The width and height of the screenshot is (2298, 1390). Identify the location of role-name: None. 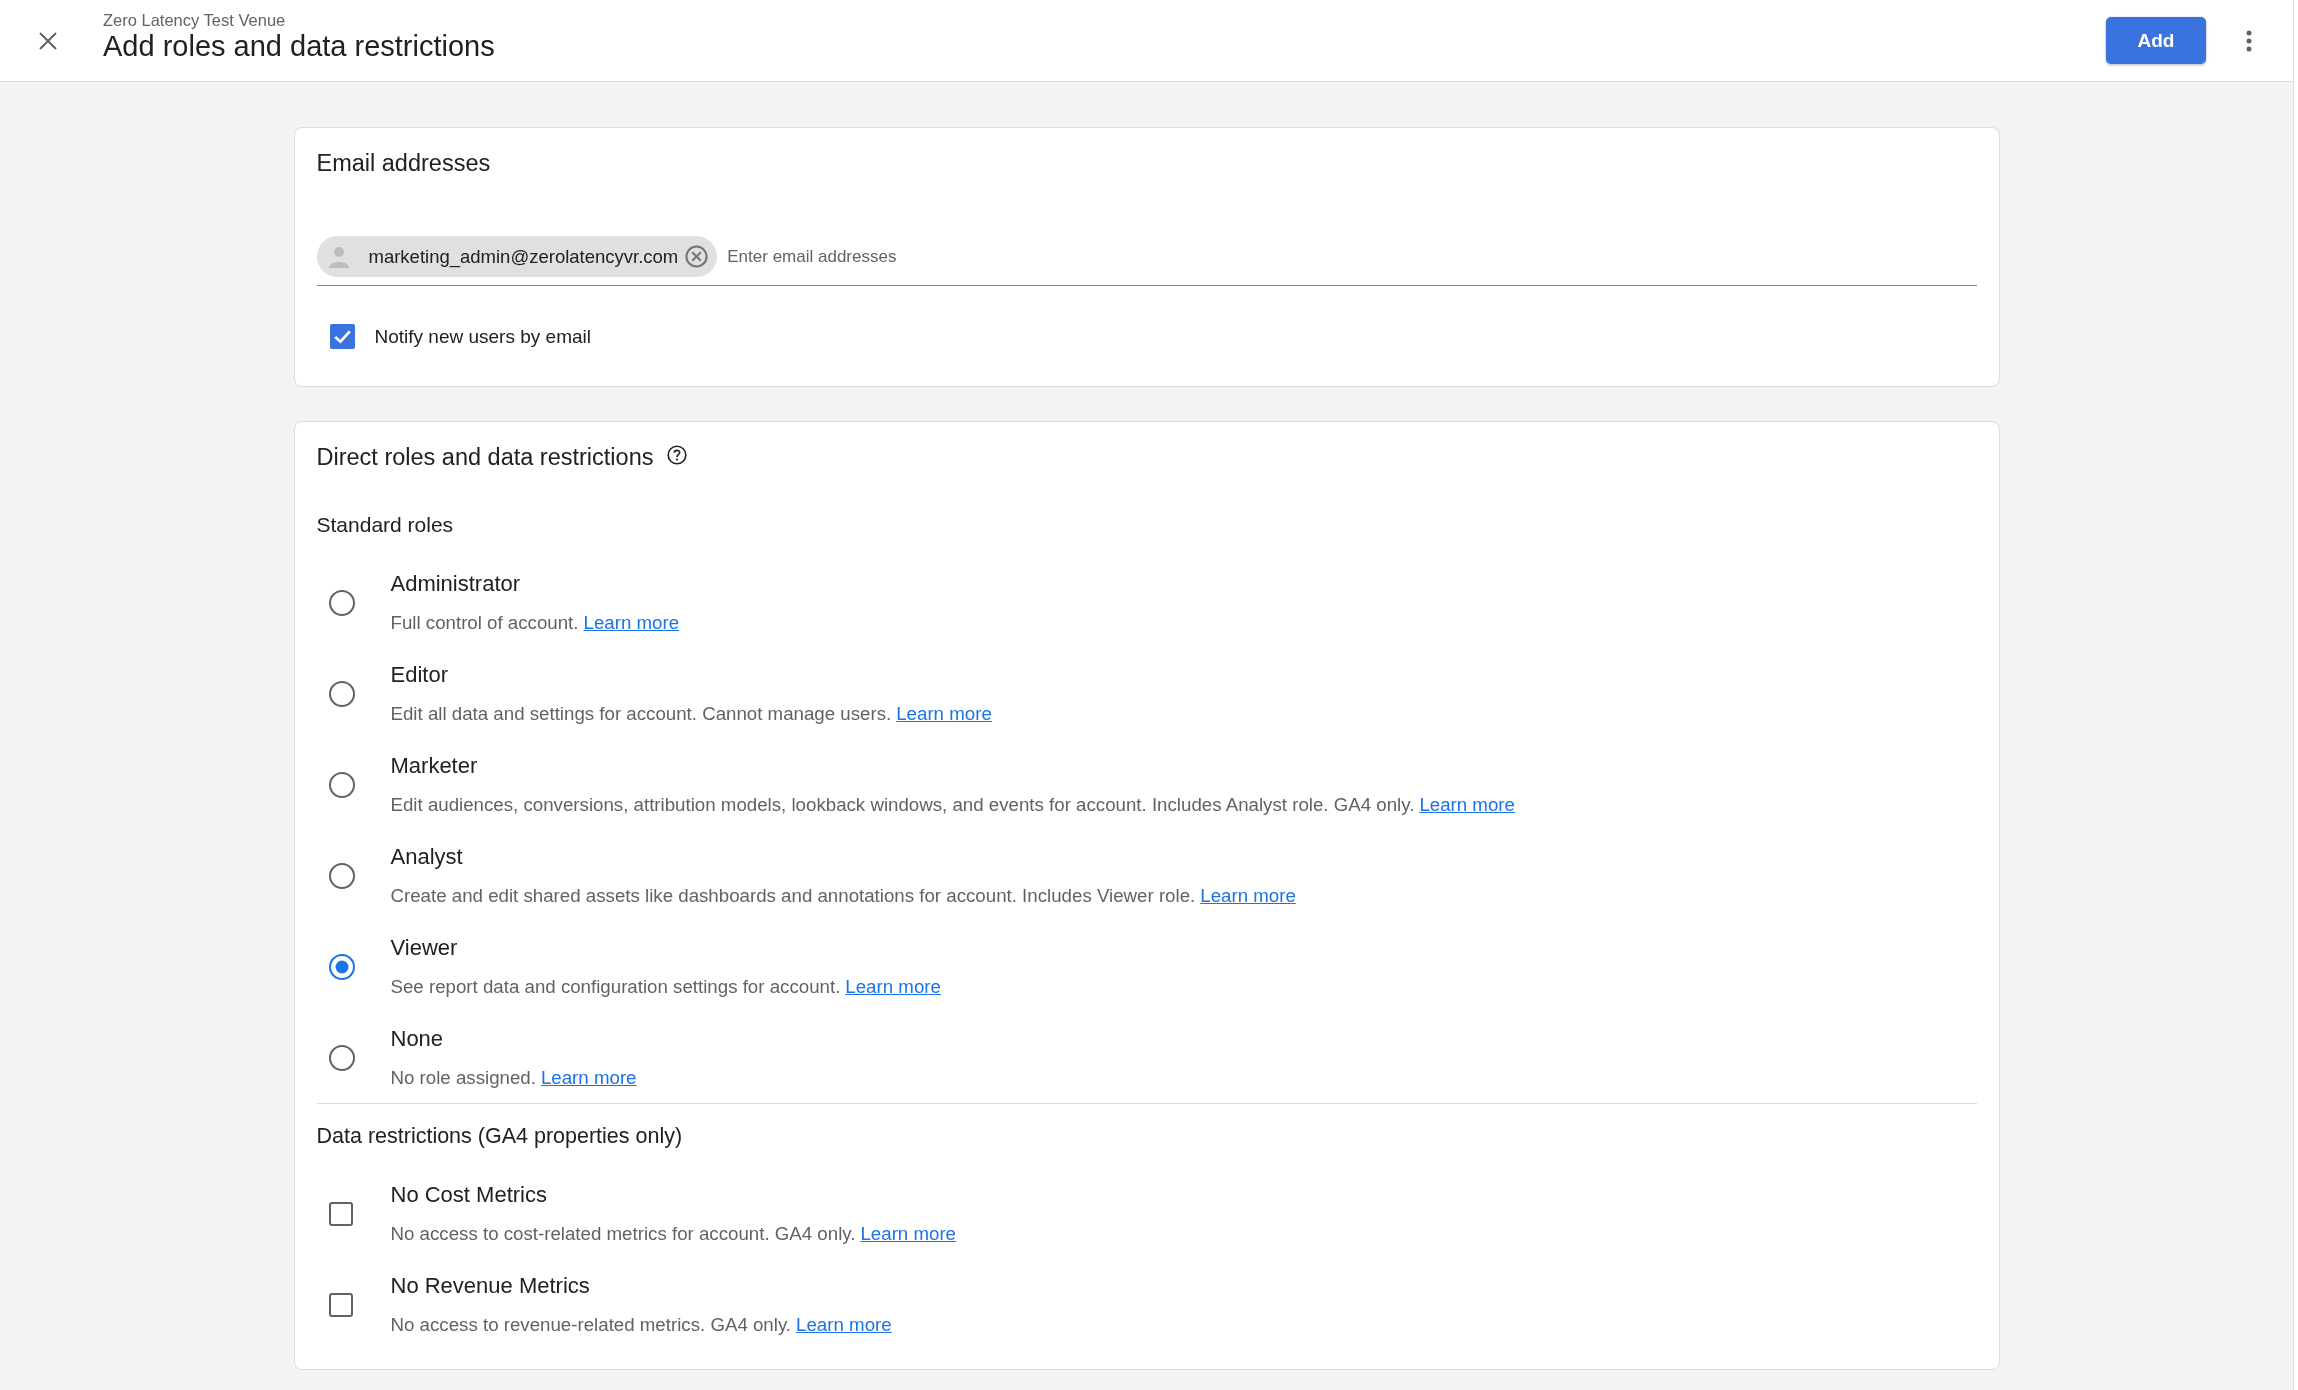
(417, 1039).